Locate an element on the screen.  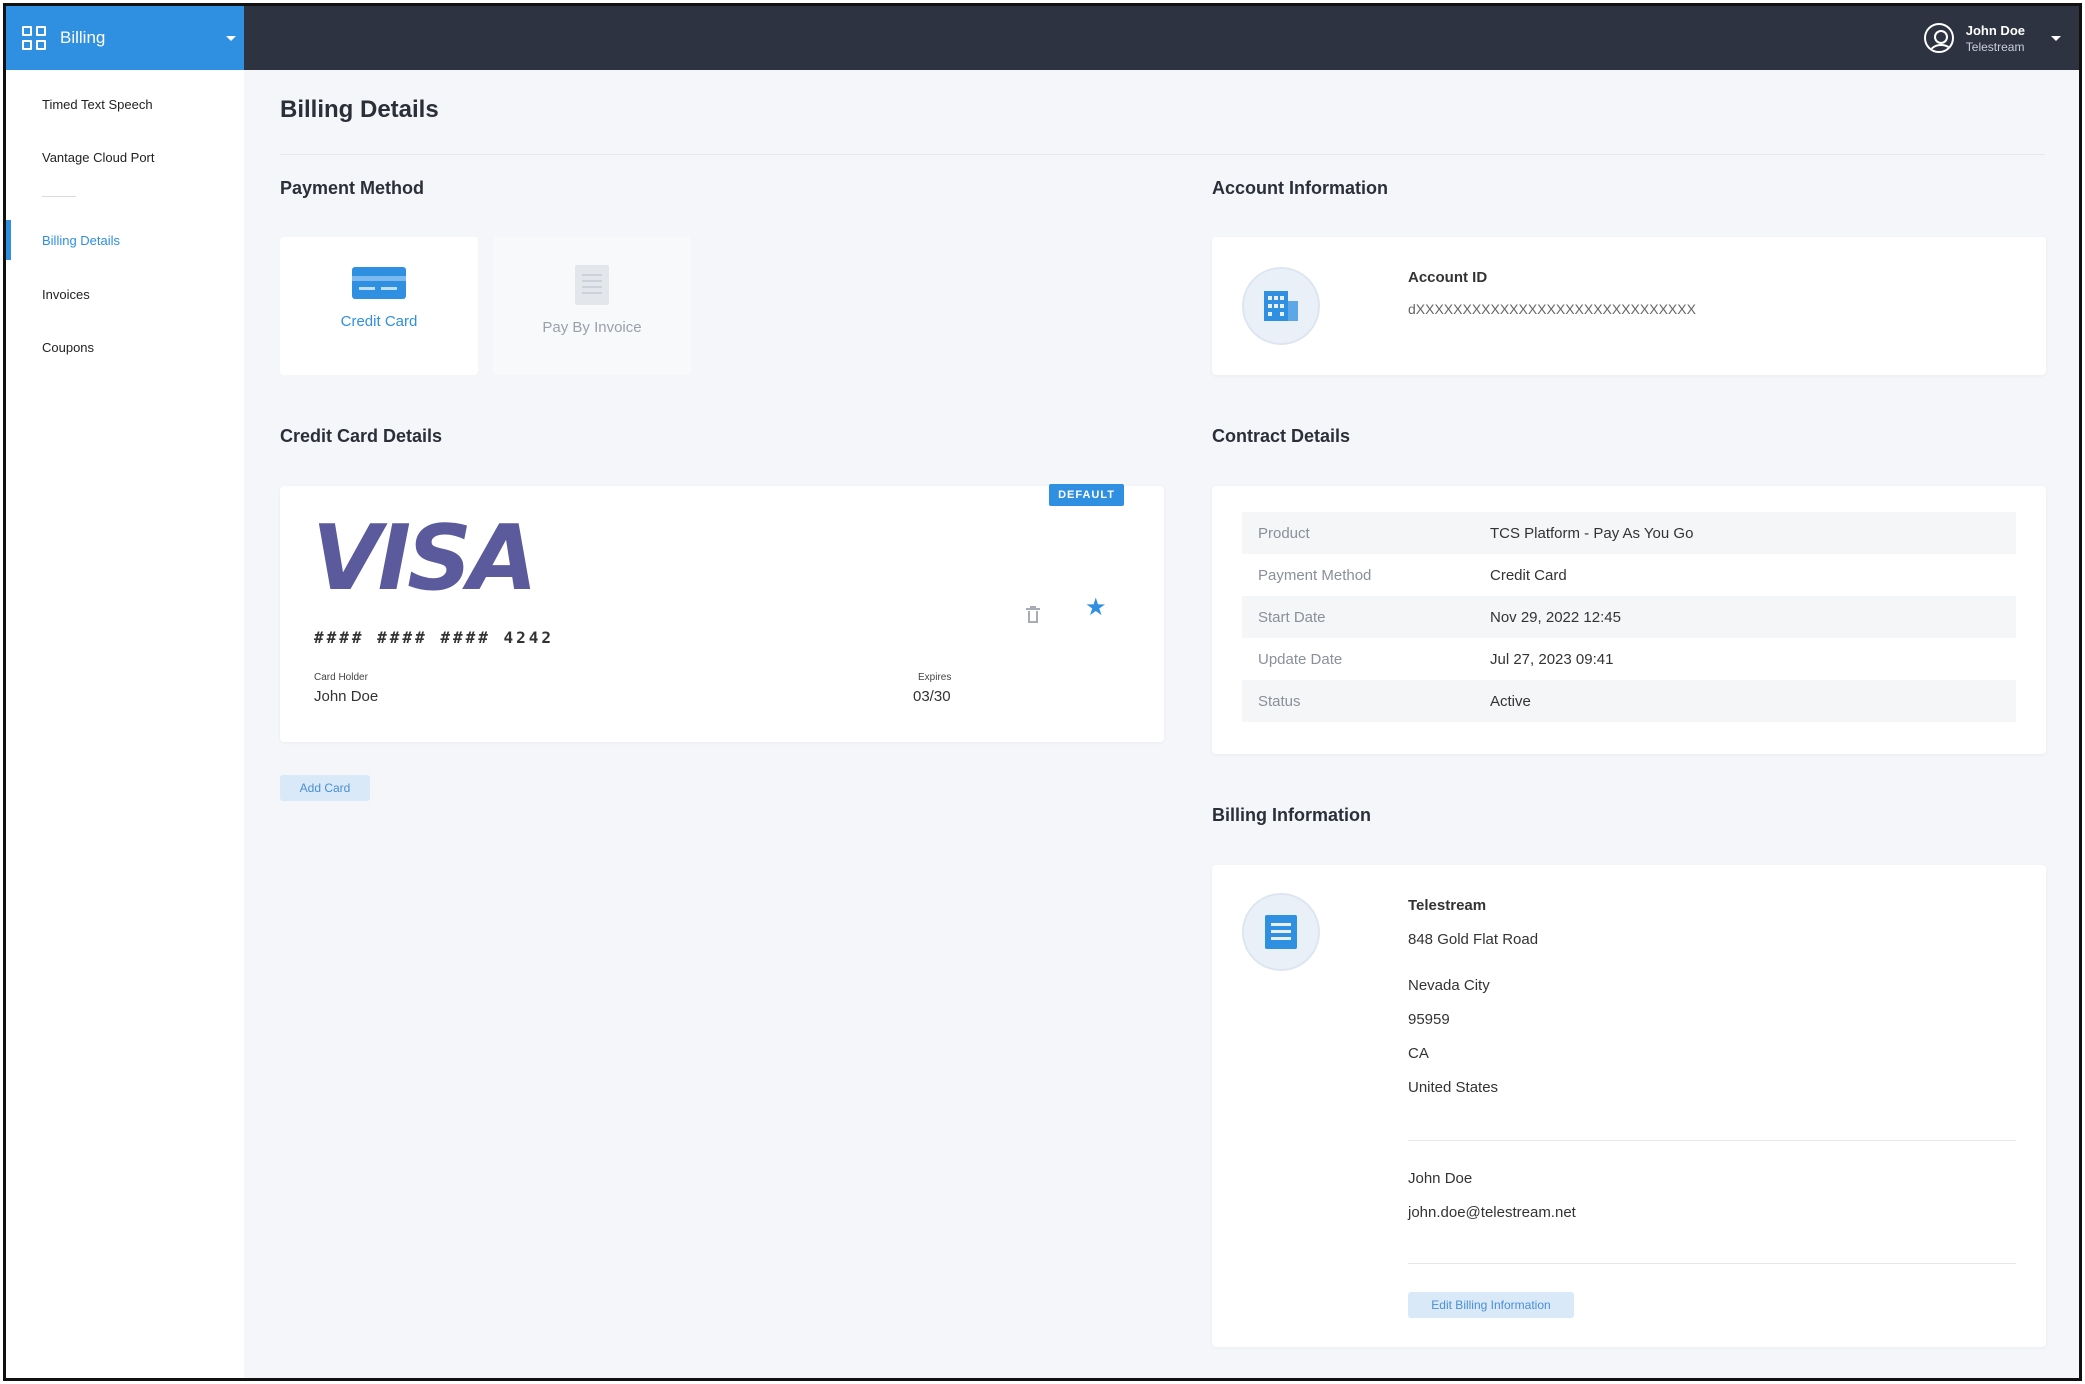
row-key: Status is located at coordinates (1279, 701).